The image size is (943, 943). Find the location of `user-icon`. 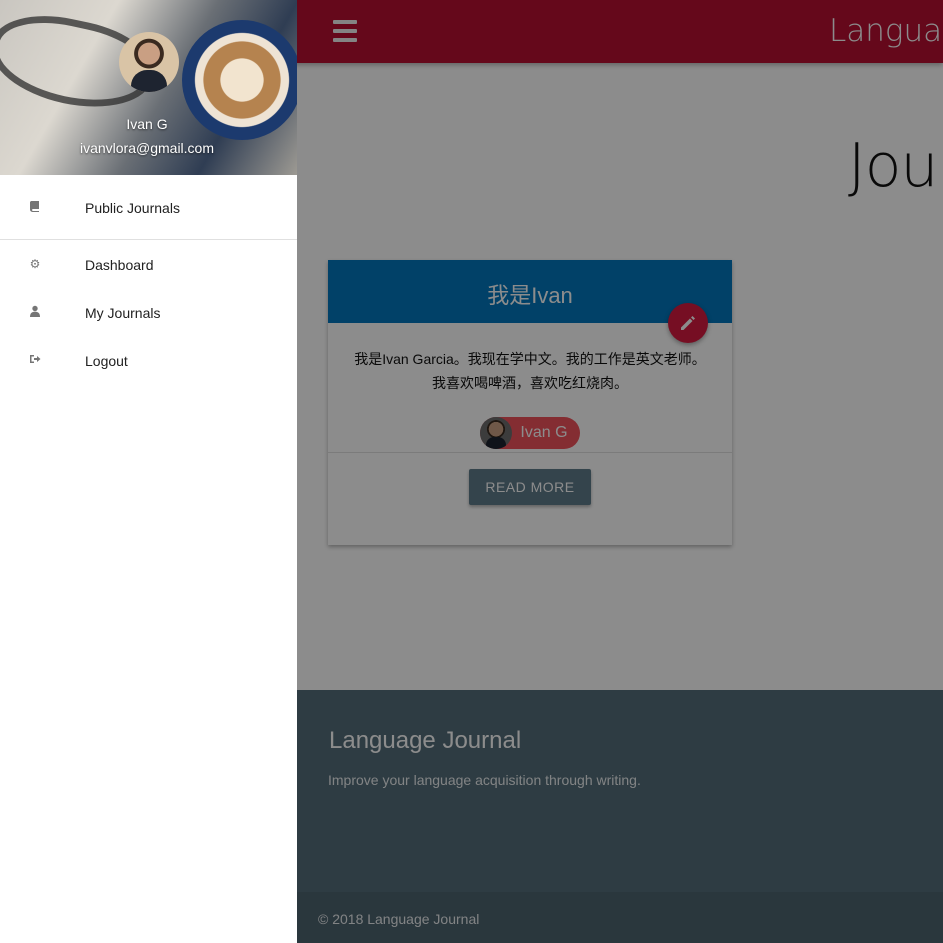

user-icon is located at coordinates (35, 312).